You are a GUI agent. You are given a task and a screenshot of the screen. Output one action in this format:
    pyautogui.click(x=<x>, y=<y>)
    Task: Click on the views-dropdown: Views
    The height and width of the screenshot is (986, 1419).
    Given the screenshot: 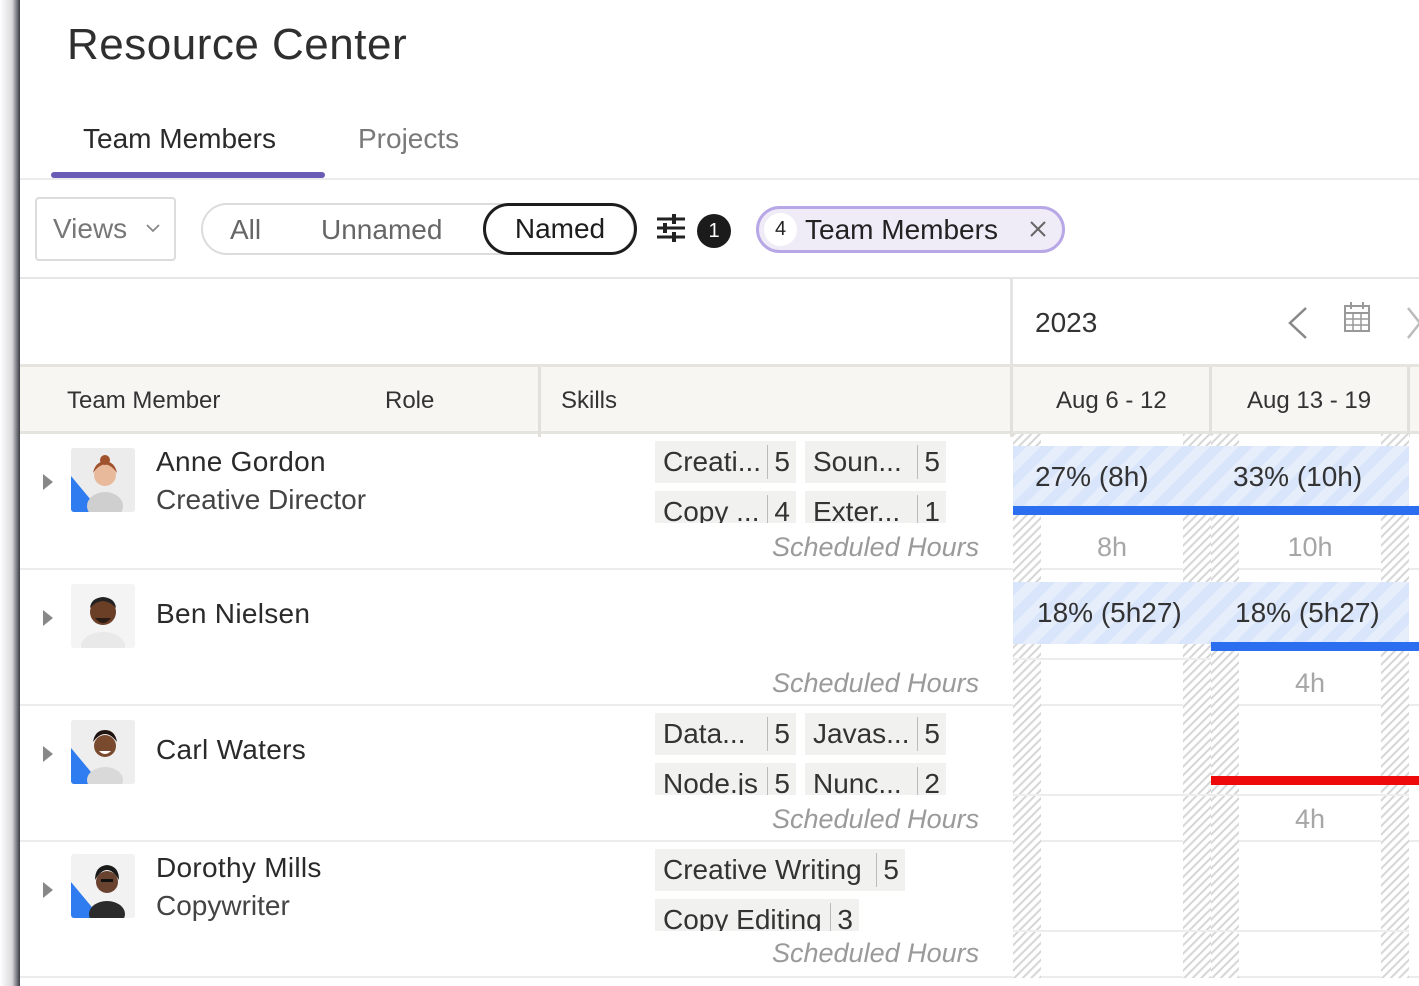 What is the action you would take?
    pyautogui.click(x=105, y=229)
    